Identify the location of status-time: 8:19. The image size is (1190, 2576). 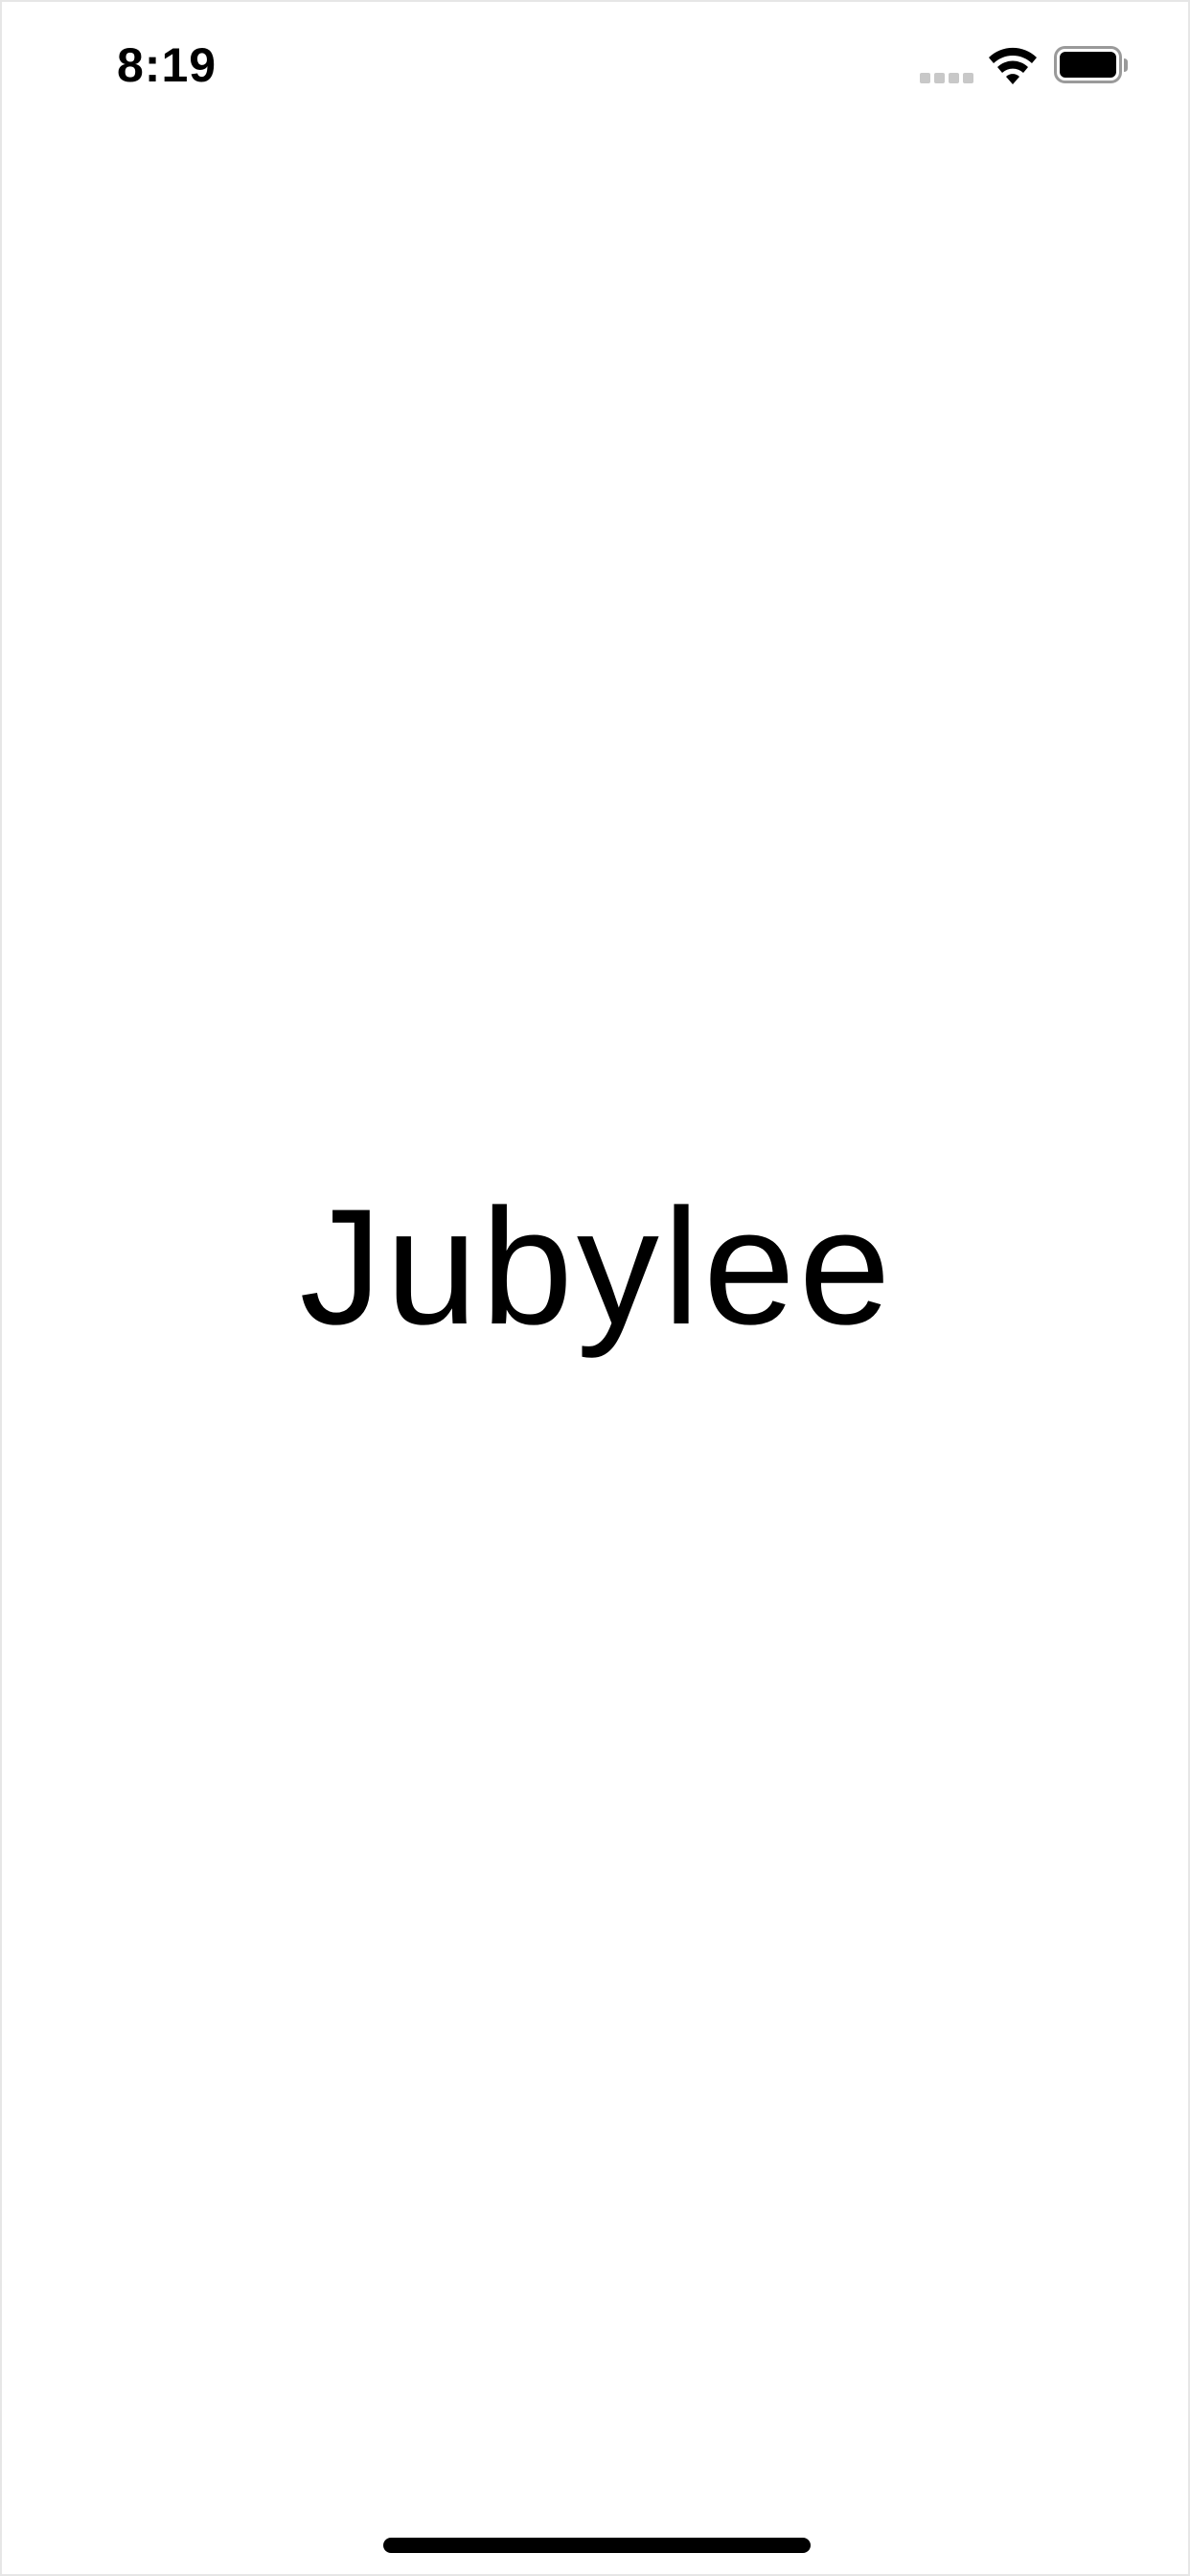
(167, 65).